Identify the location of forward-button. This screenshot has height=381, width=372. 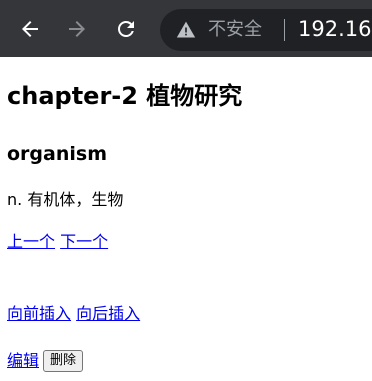
(77, 29).